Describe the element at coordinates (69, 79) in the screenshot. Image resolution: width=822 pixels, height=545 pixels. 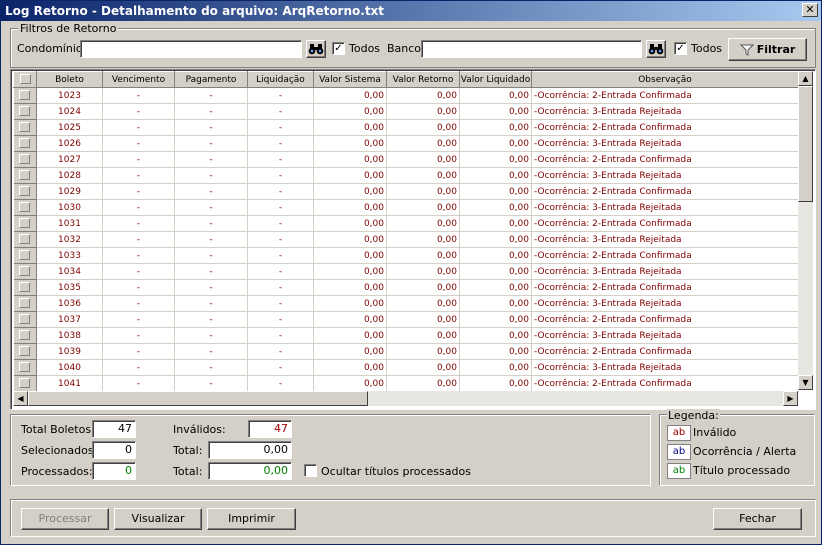
I see `column-header: Boleto` at that location.